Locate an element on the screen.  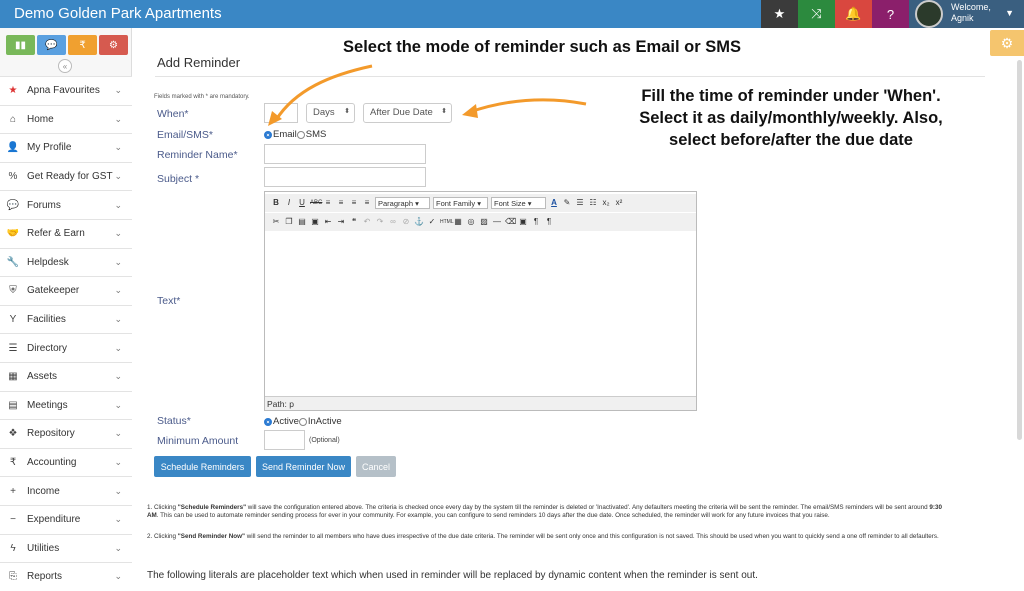
cleanup-icon: ✓ is located at coordinates (432, 222).